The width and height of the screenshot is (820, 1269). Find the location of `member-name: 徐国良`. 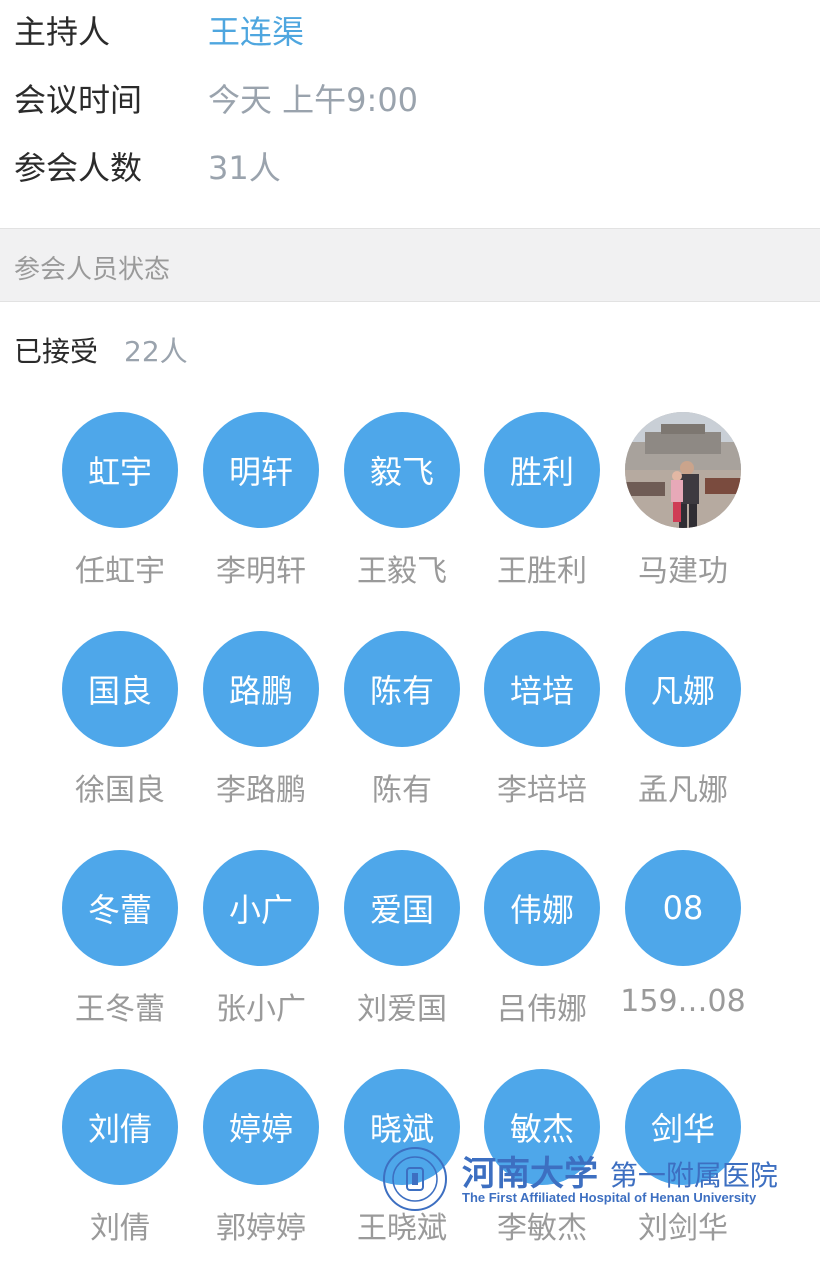

member-name: 徐国良 is located at coordinates (120, 790).